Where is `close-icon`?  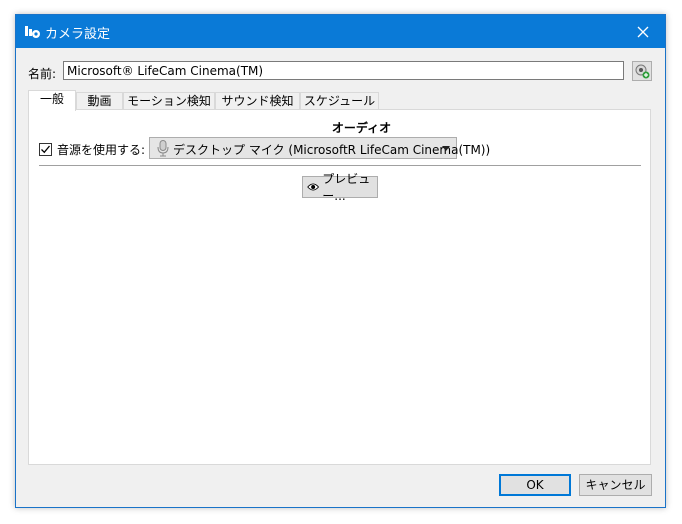
close-icon is located at coordinates (642, 31).